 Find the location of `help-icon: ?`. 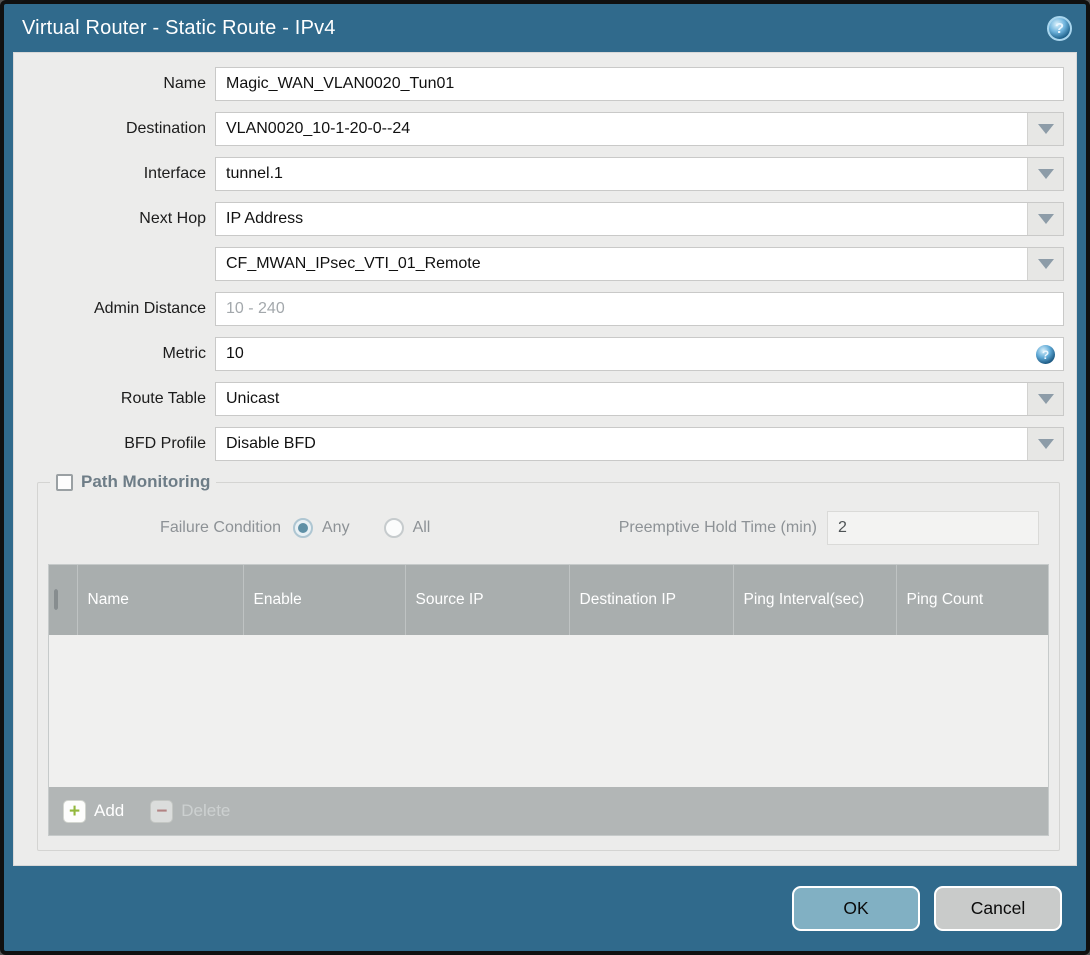

help-icon: ? is located at coordinates (1059, 28).